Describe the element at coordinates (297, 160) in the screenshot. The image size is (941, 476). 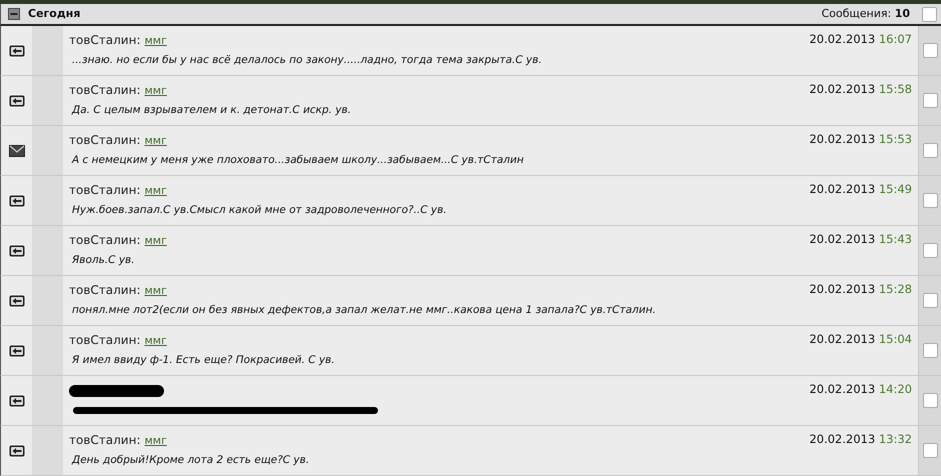
I see `message-text: А с немецким у меня уже плоховато...забываем школу...забываем...С ув.тСталин` at that location.